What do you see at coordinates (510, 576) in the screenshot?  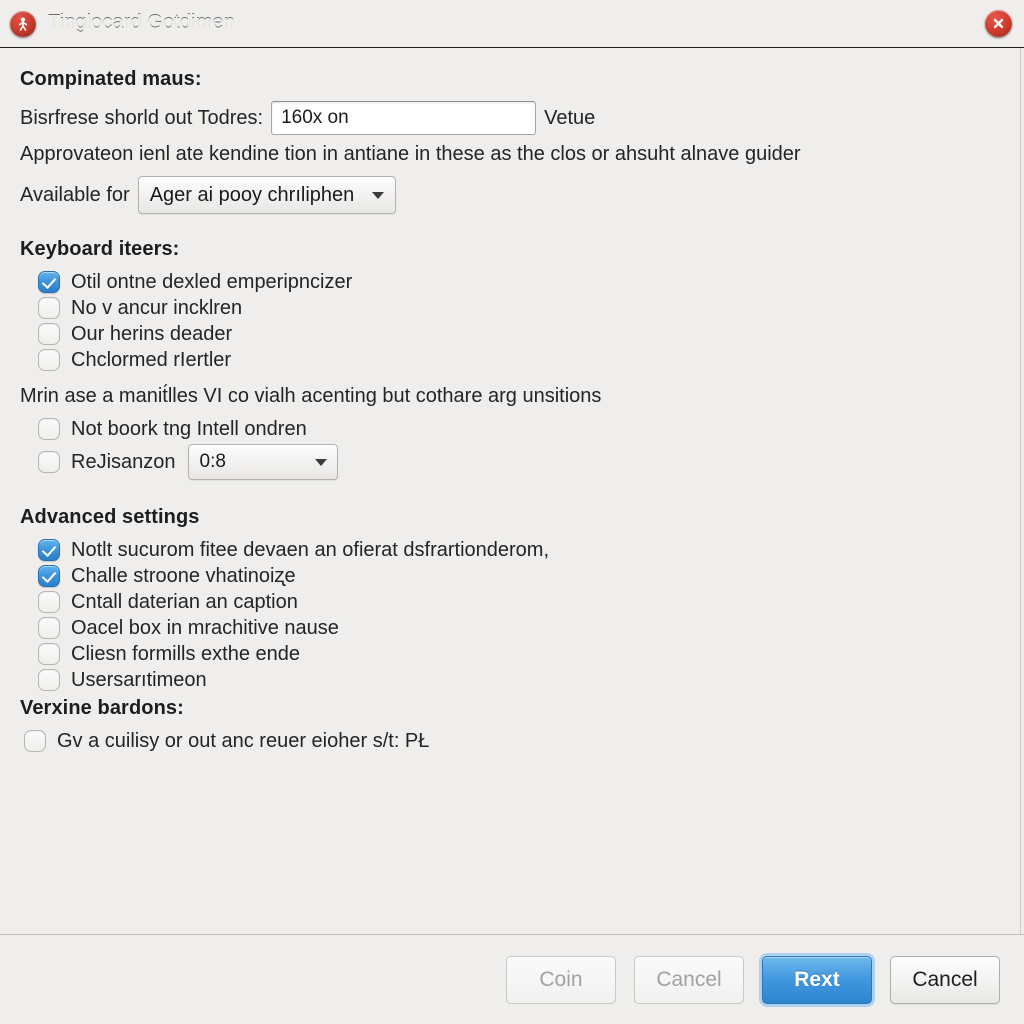 I see `option-advanced-1: Challe stroone vhatinoiʐe` at bounding box center [510, 576].